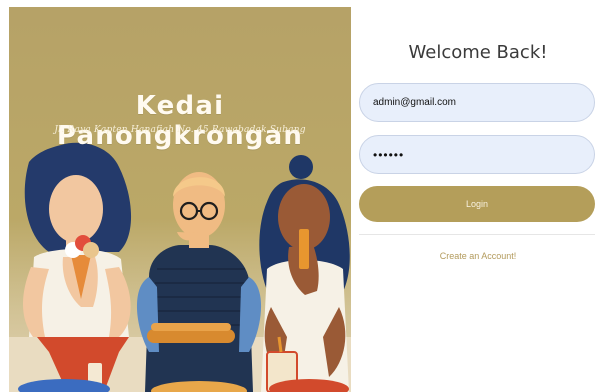  I want to click on form-divider, so click(477, 234).